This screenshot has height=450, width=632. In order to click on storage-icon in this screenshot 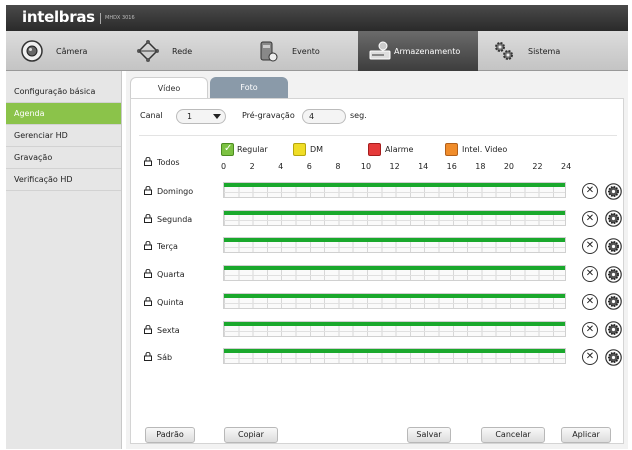, I will do `click(380, 51)`.